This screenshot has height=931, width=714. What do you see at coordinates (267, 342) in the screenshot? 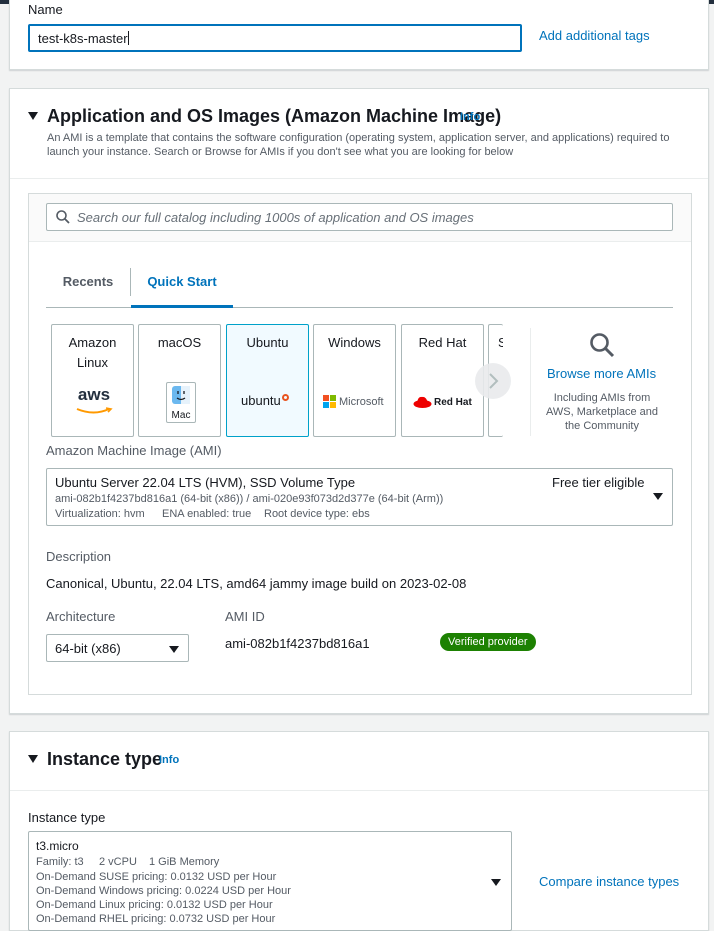
I see `tile-ubuntu-name: Ubuntu` at bounding box center [267, 342].